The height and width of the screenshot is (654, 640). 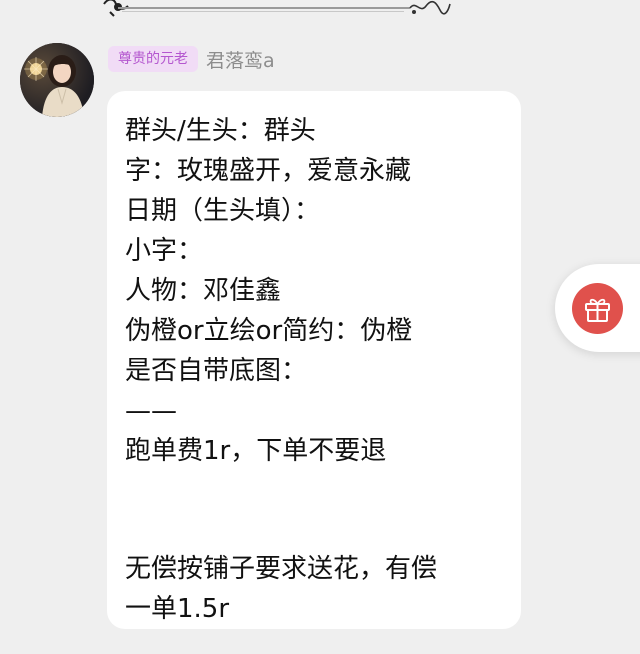 What do you see at coordinates (153, 59) in the screenshot?
I see `member-title-badge: 尊贵的元老` at bounding box center [153, 59].